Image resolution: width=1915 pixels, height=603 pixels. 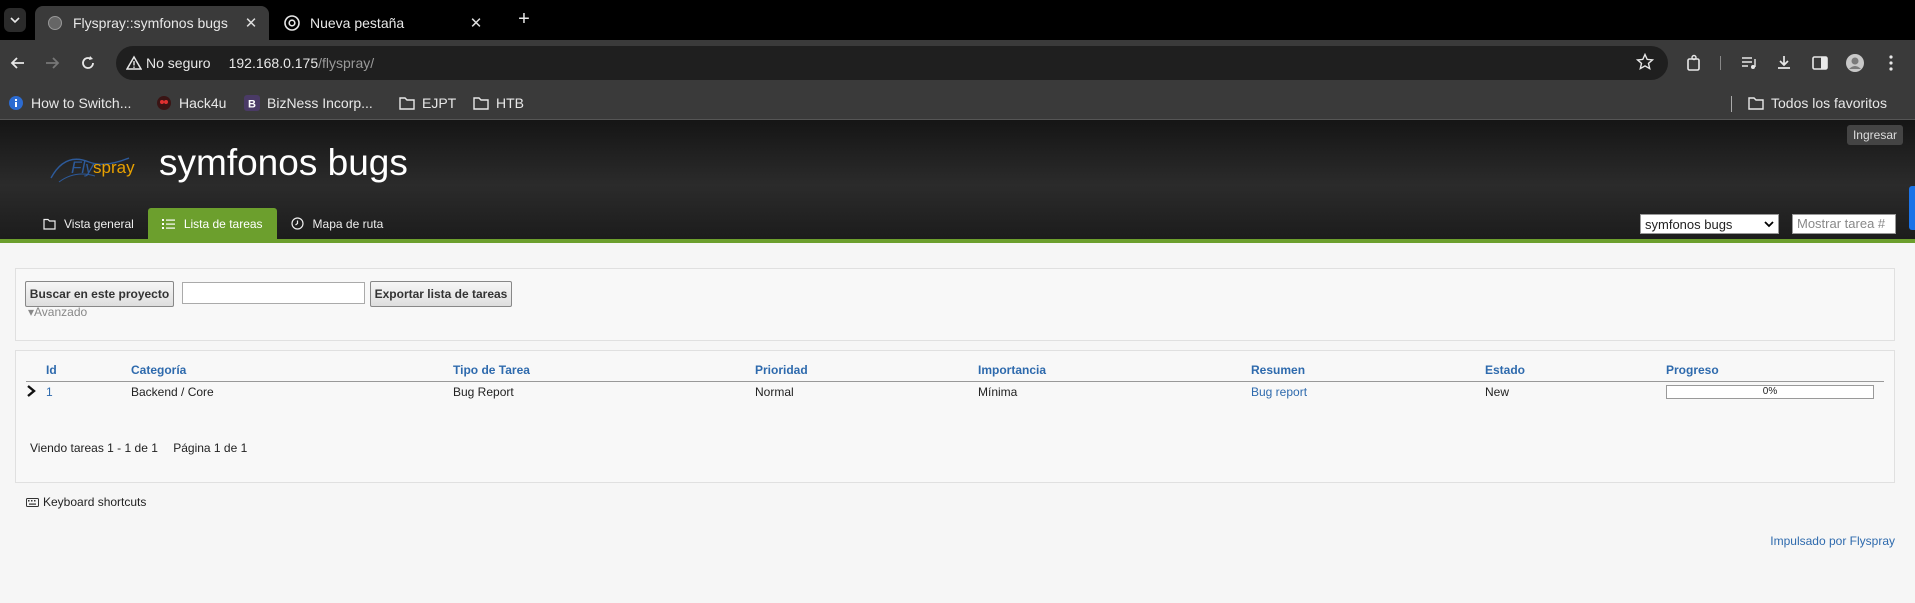 I want to click on reload-icon, so click(x=88, y=62).